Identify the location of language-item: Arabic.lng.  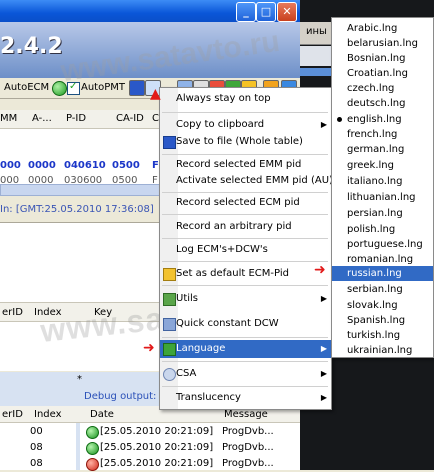
(382, 28).